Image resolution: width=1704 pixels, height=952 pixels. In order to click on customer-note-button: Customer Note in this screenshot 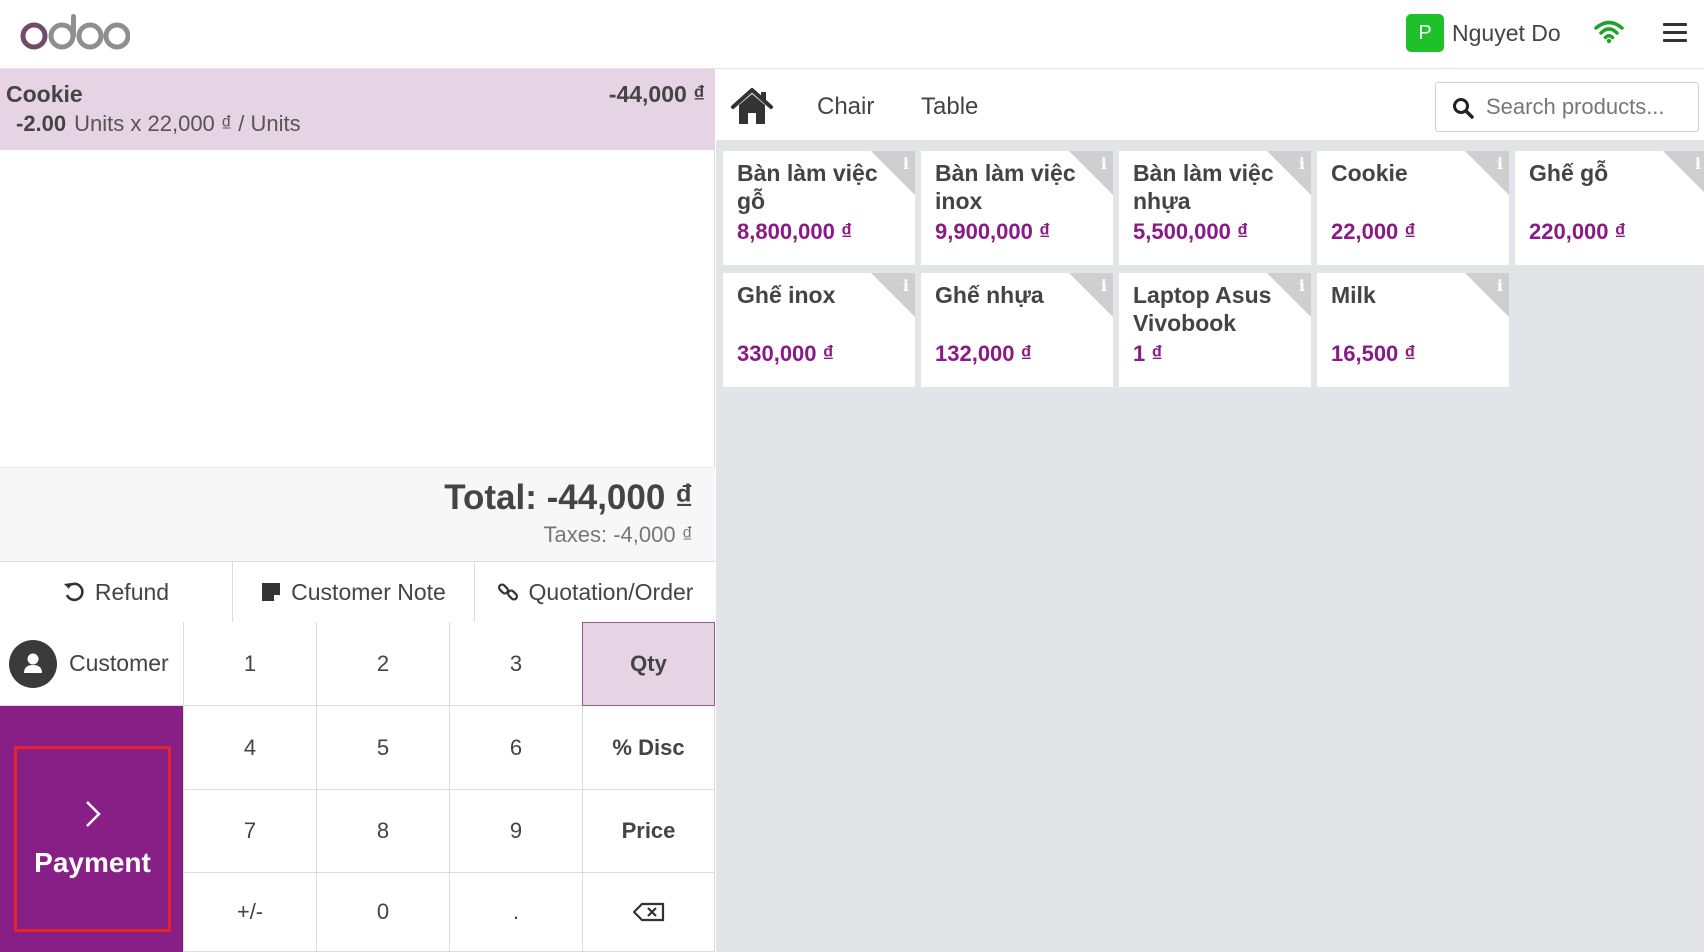, I will do `click(354, 592)`.